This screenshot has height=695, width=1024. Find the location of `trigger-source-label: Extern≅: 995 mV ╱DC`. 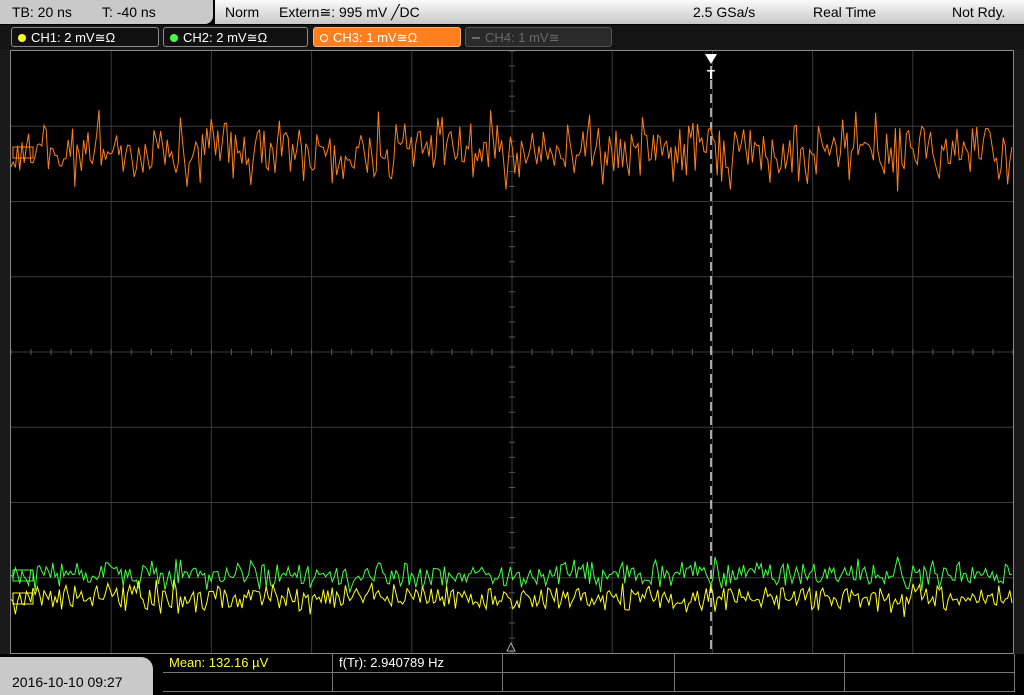

trigger-source-label: Extern≅: 995 mV ╱DC is located at coordinates (349, 12).